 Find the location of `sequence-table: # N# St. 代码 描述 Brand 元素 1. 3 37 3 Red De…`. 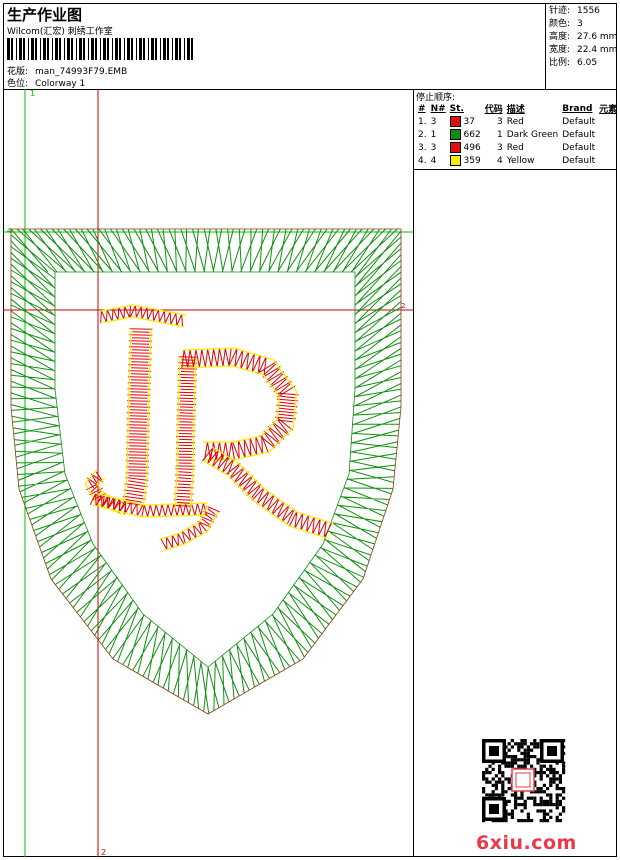

sequence-table: # N# St. 代码 描述 Brand 元素 1. 3 37 3 Red De… is located at coordinates (517, 134).